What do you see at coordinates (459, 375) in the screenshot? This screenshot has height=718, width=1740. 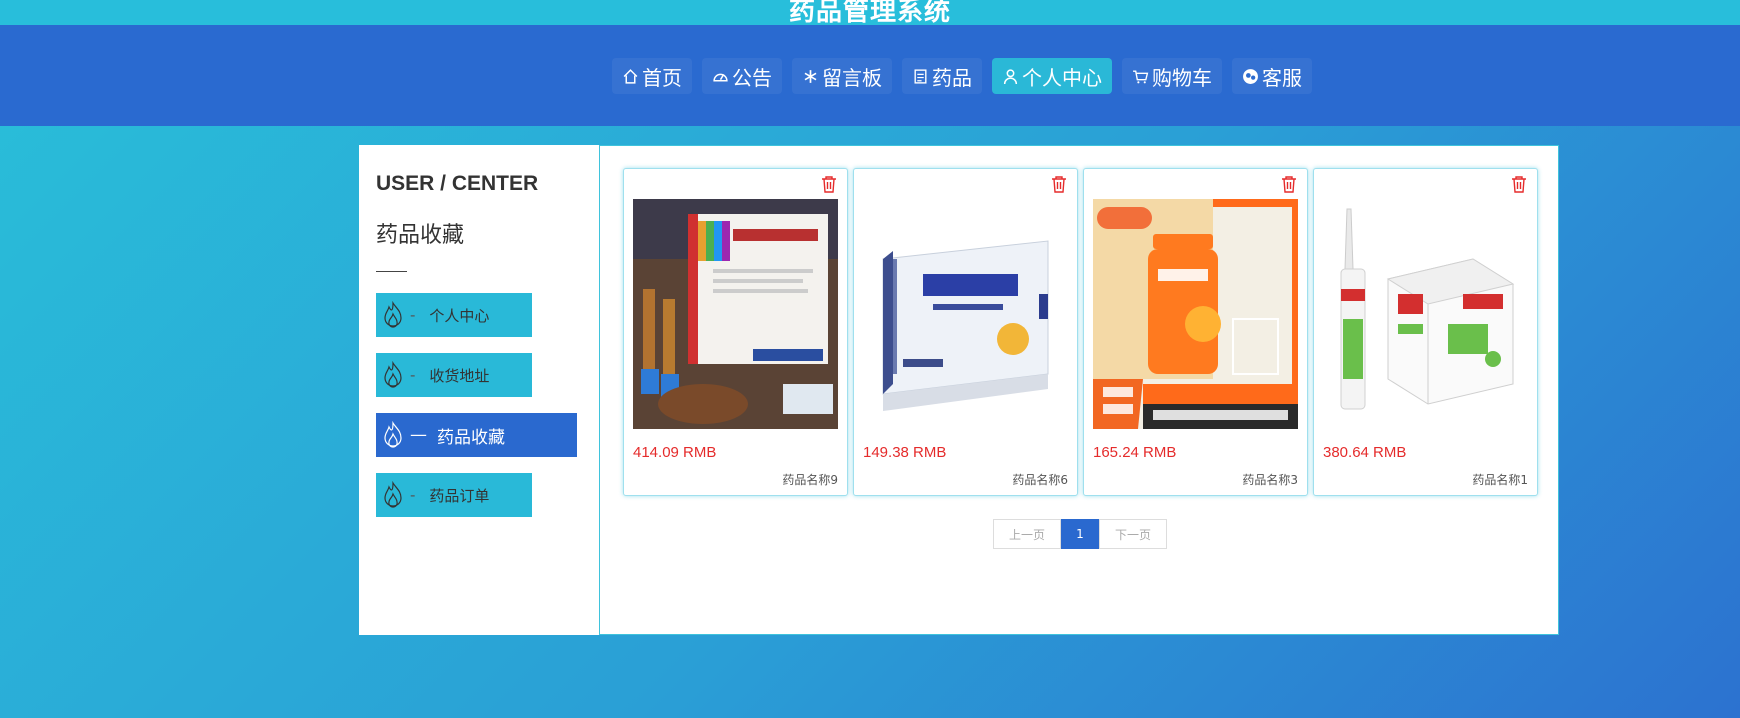 I see `sidebar-item-label: 收货地址` at bounding box center [459, 375].